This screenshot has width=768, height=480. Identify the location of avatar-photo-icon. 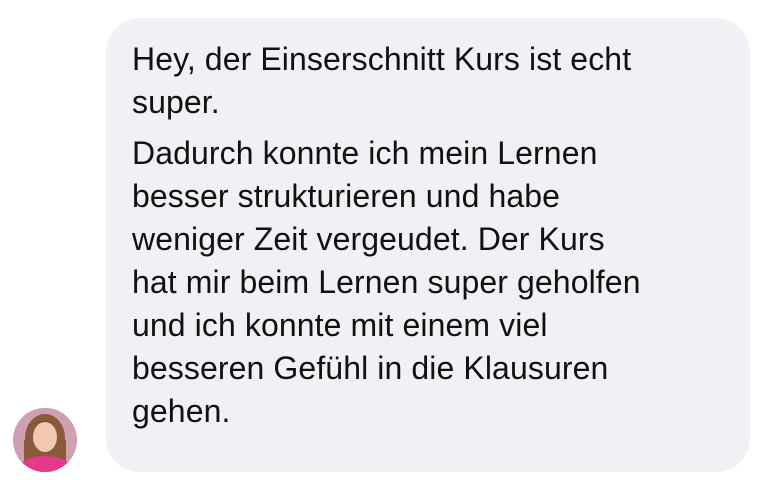
(45, 440).